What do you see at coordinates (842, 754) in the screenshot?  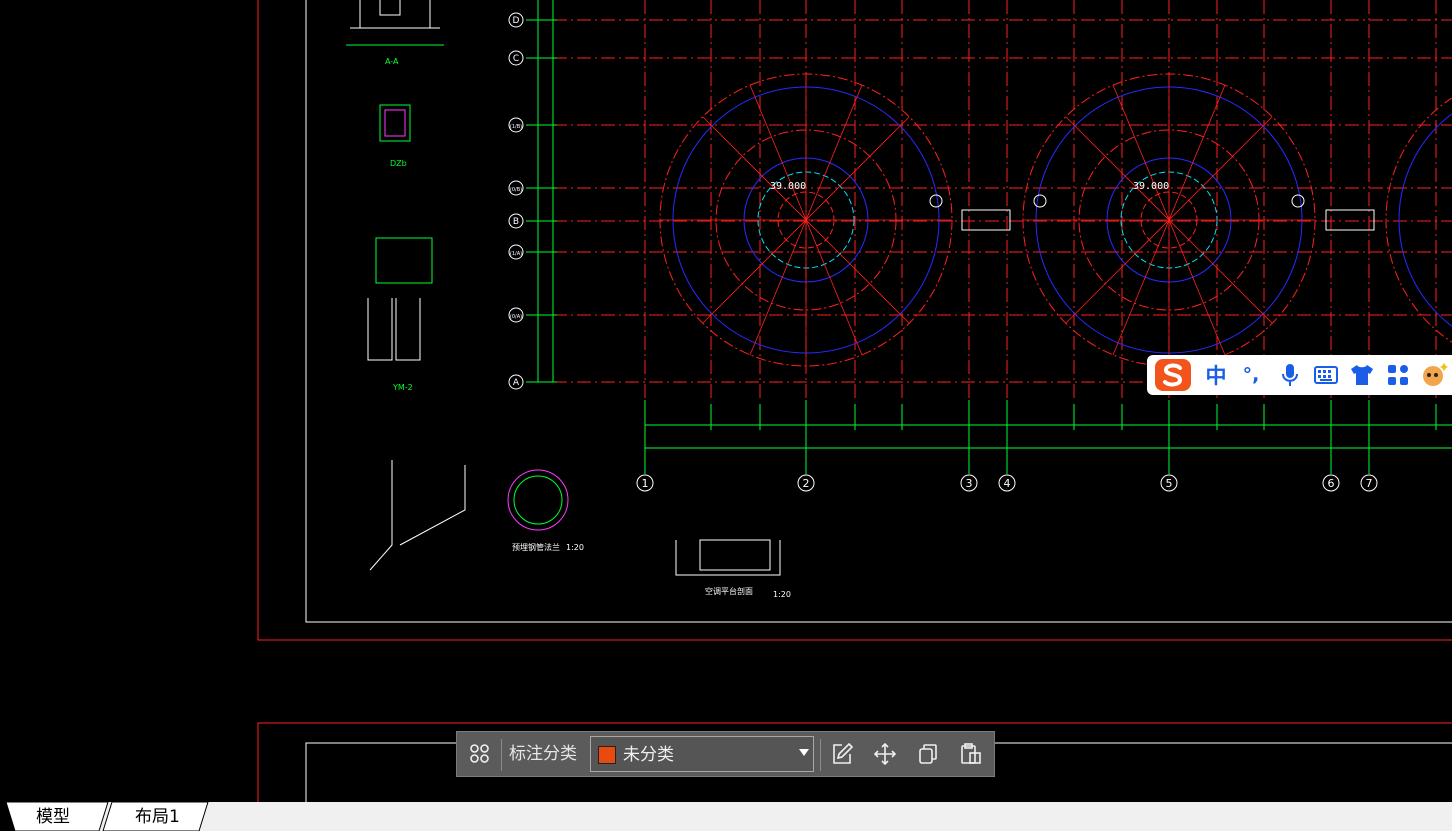 I see `edit-annotation-icon` at bounding box center [842, 754].